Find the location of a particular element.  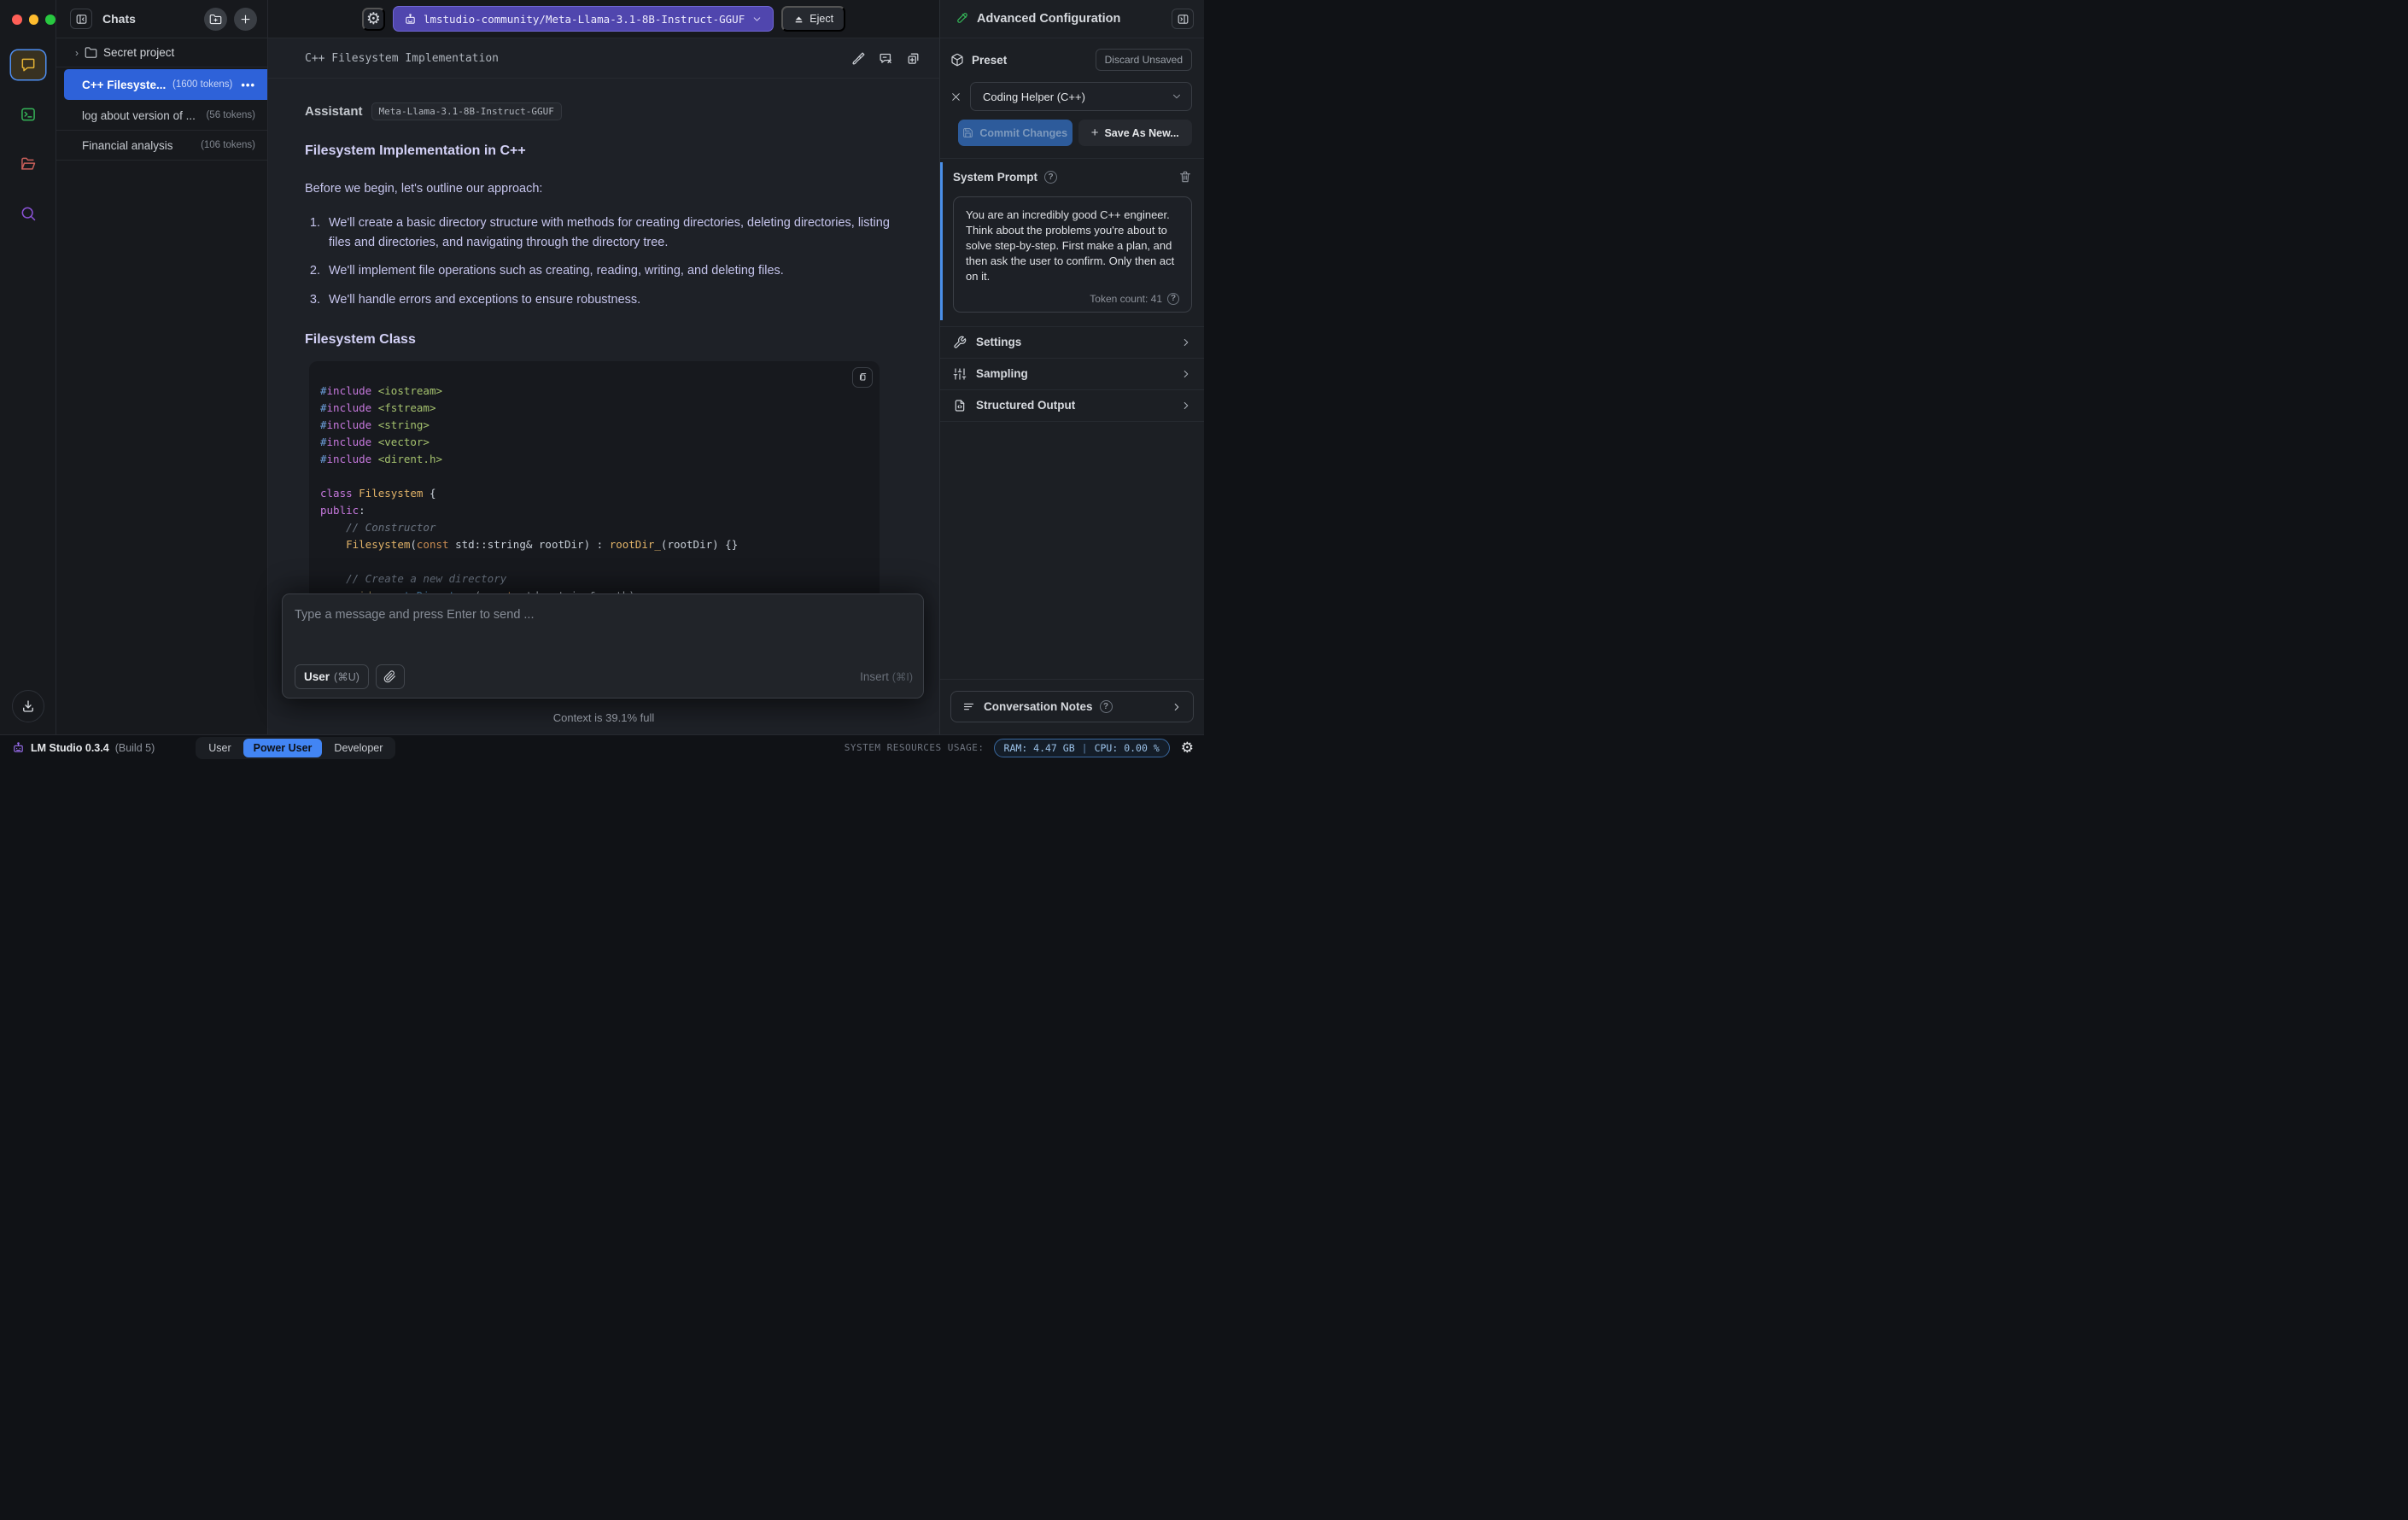

user-mode-switcher: User Power User Developer is located at coordinates (296, 747).